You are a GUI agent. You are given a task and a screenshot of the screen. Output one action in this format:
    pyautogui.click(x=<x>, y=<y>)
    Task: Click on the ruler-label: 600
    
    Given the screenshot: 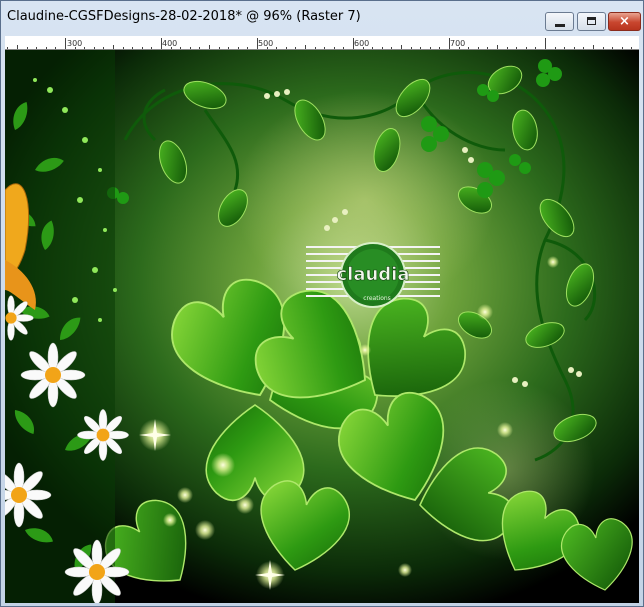 What is the action you would take?
    pyautogui.click(x=361, y=43)
    